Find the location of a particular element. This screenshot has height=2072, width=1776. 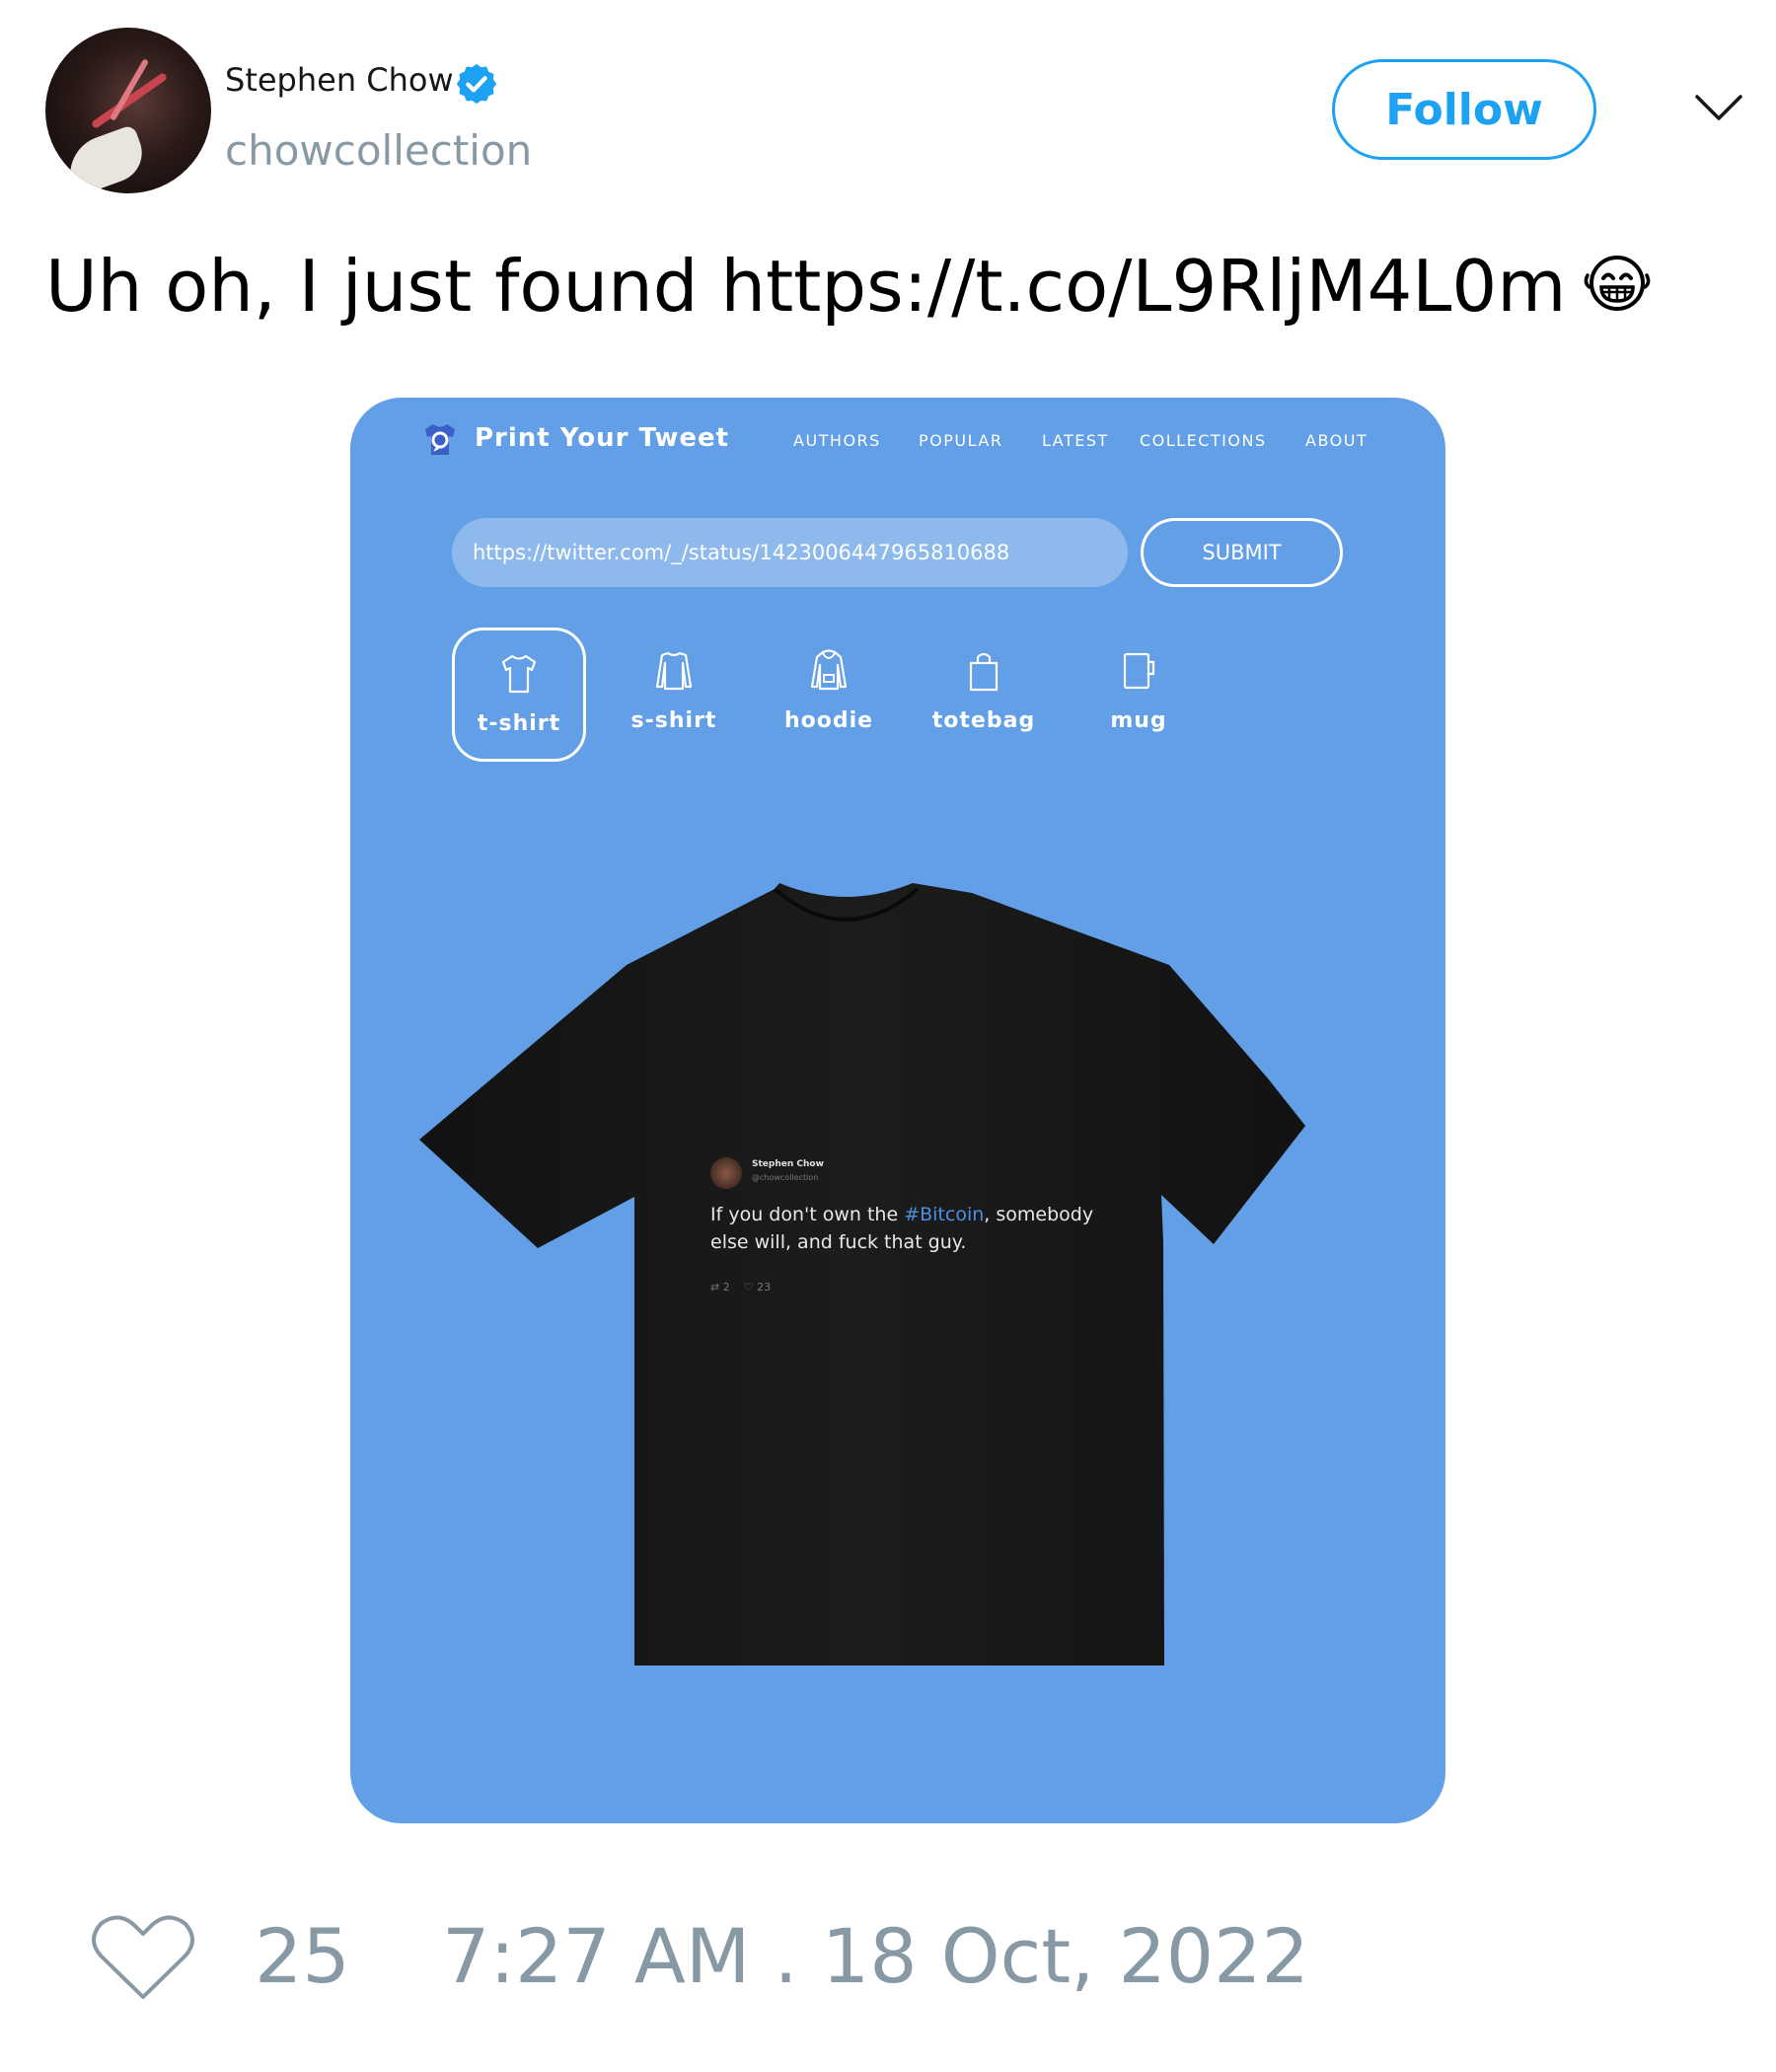

printed-tweet-handle: @chowcollection is located at coordinates (785, 1178).